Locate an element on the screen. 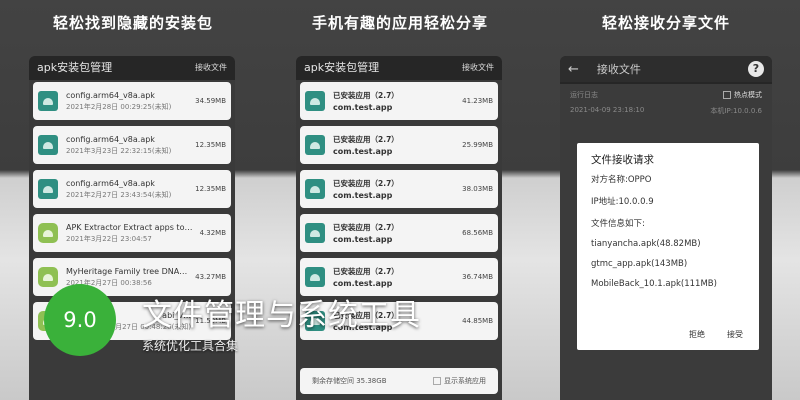 The width and height of the screenshot is (800, 400). show-system-apps-toggle: 显示系统应用 is located at coordinates (459, 381).